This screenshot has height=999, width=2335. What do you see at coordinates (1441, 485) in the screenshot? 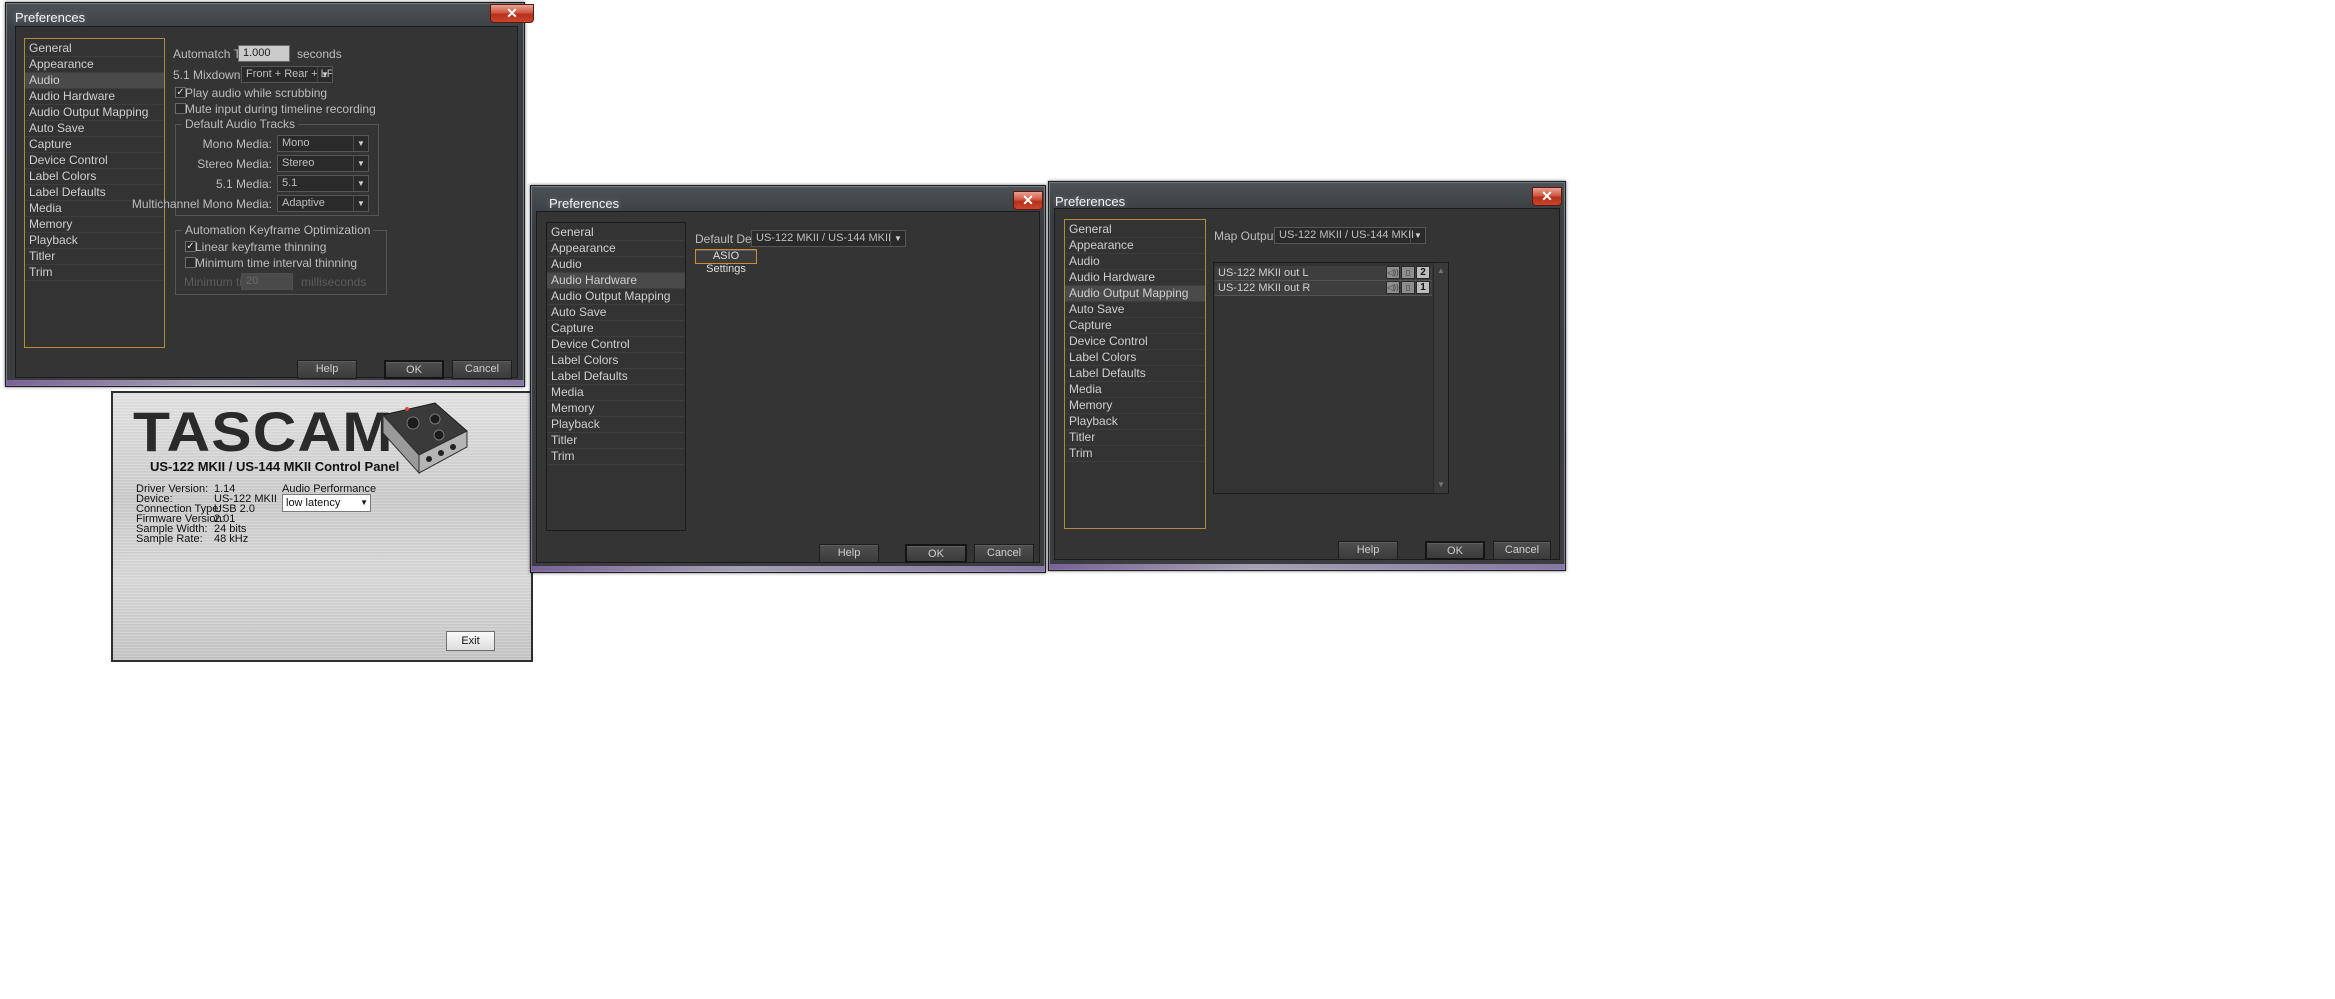
I see `scroll-down-icon: ▼` at bounding box center [1441, 485].